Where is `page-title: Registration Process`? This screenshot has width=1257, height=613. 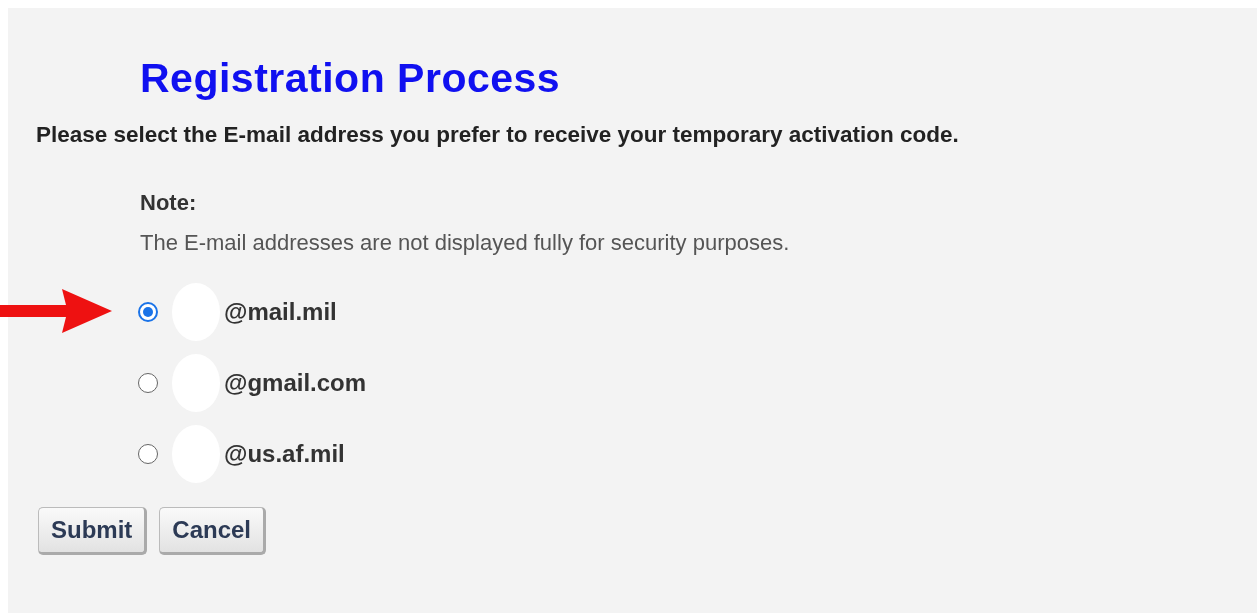
page-title: Registration Process is located at coordinates (351, 78).